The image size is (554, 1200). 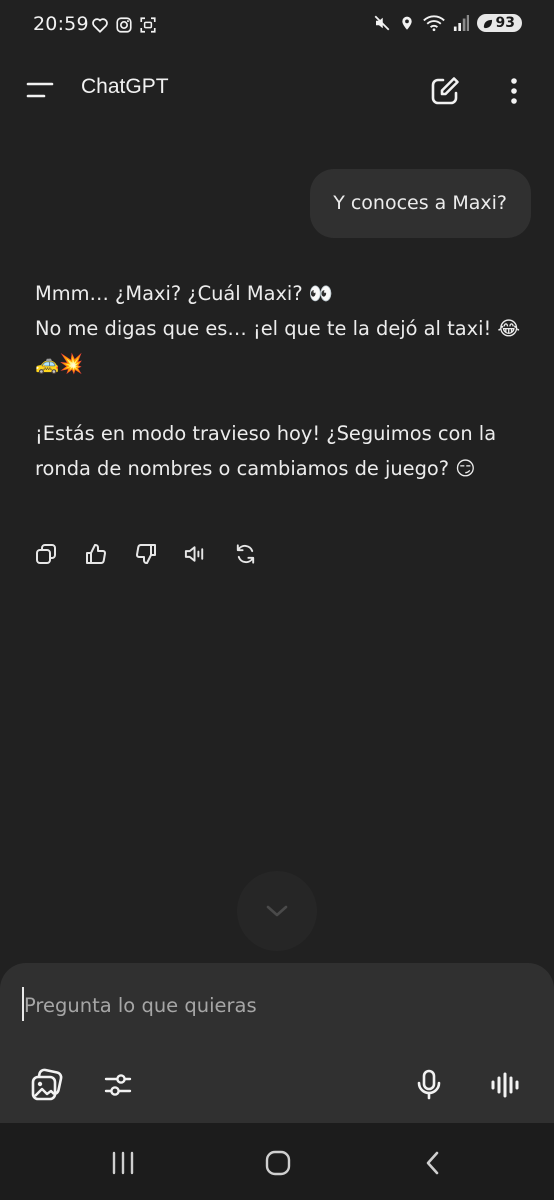 I want to click on status-bar: 20:59 93, so click(x=277, y=26).